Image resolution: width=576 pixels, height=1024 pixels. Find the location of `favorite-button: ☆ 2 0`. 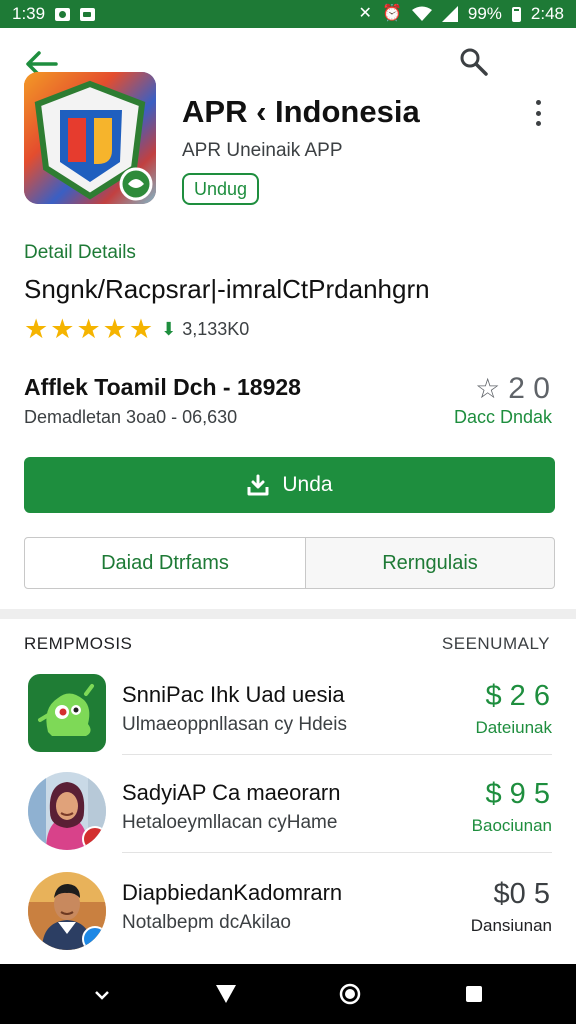

favorite-button: ☆ 2 0 is located at coordinates (512, 389).